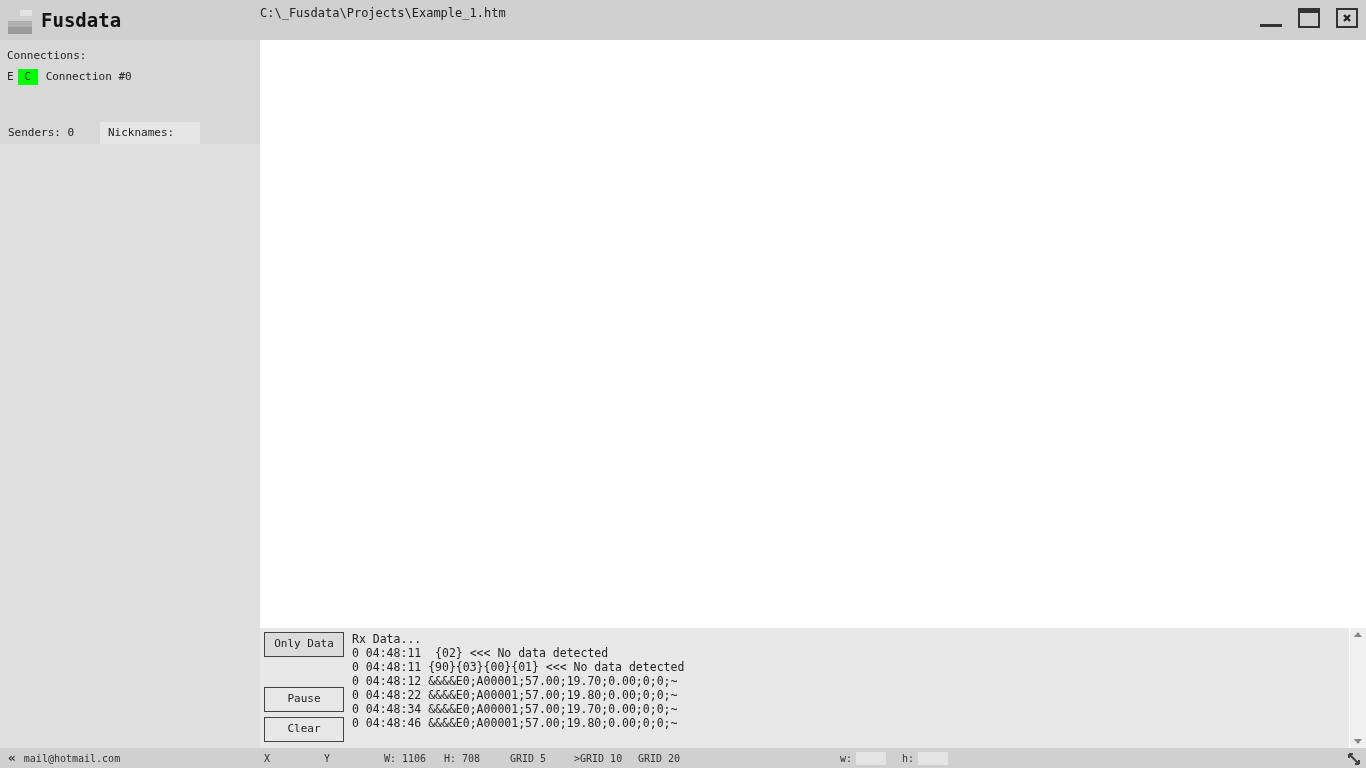 This screenshot has width=1366, height=768. What do you see at coordinates (304, 729) in the screenshot?
I see `clear-button: Clear` at bounding box center [304, 729].